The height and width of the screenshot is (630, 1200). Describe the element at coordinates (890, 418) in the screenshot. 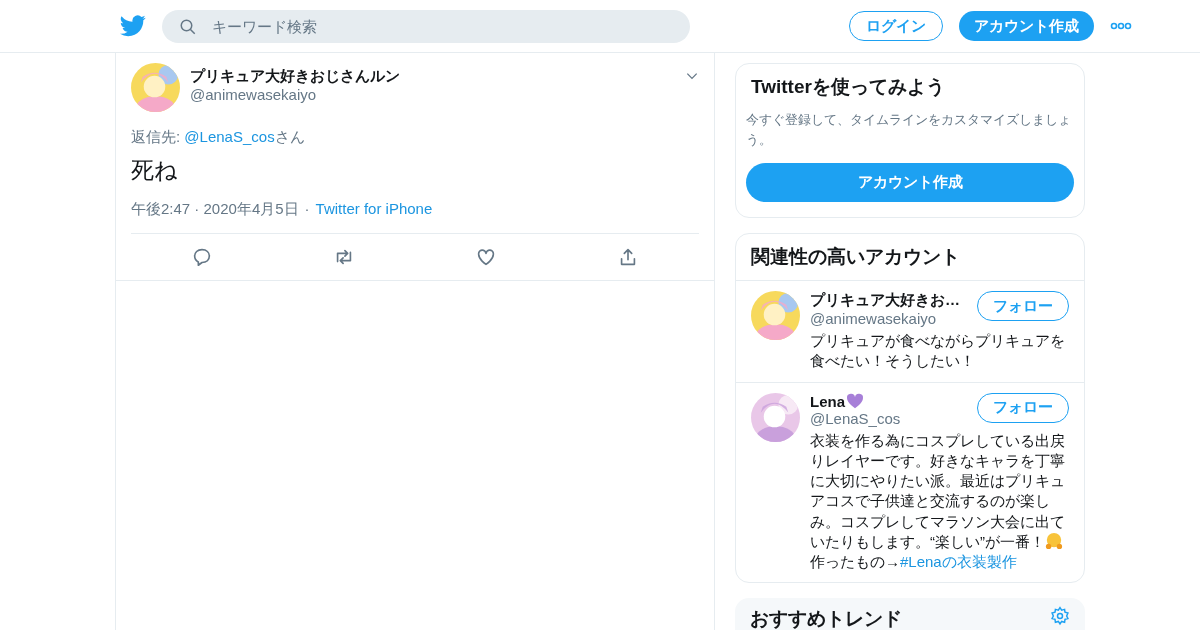

I see `account-handle: @LenaS_cos` at that location.